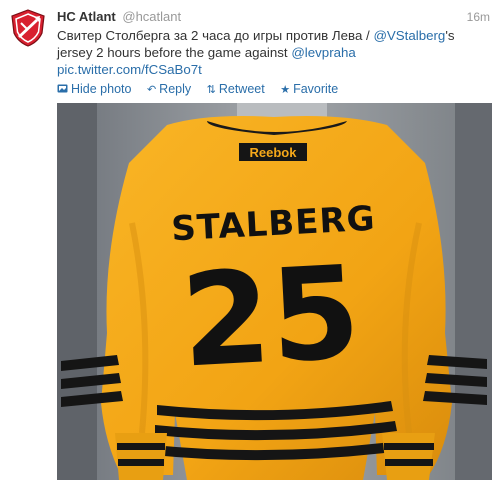 This screenshot has width=500, height=487. I want to click on tweet-actions: Hide photo ↶ Reply ⇅ Retweet ★ Favorite, so click(203, 89).